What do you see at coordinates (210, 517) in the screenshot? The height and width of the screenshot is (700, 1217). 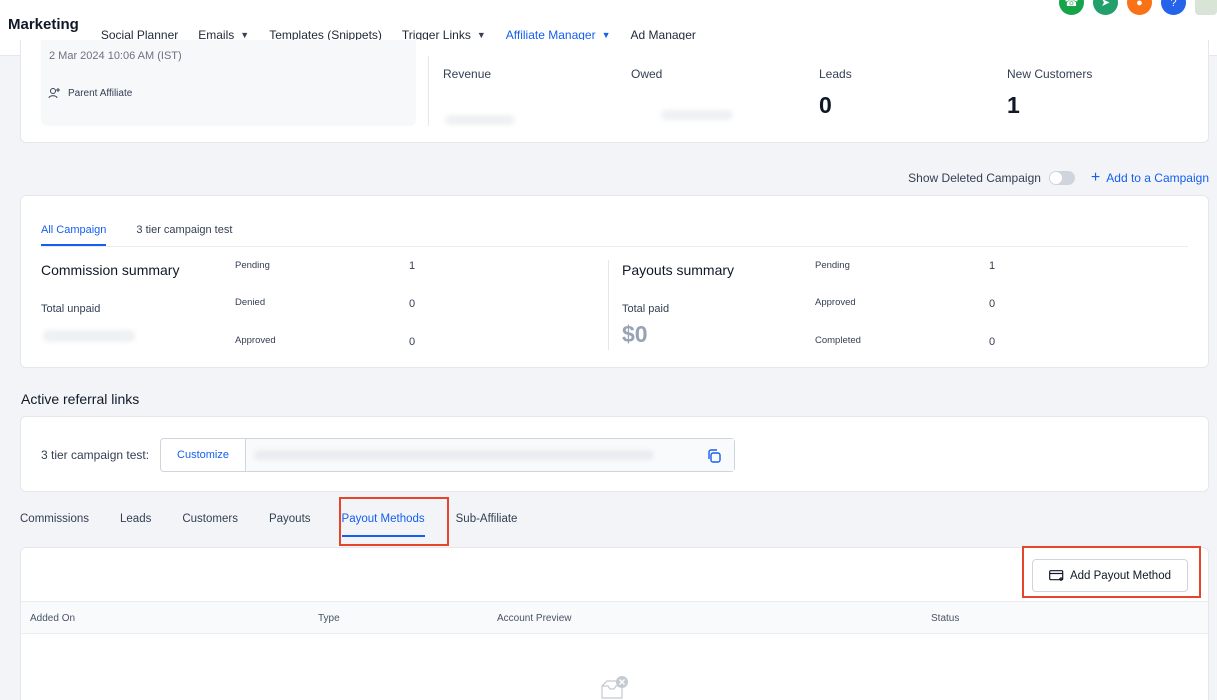 I see `tab-customers: Customers` at bounding box center [210, 517].